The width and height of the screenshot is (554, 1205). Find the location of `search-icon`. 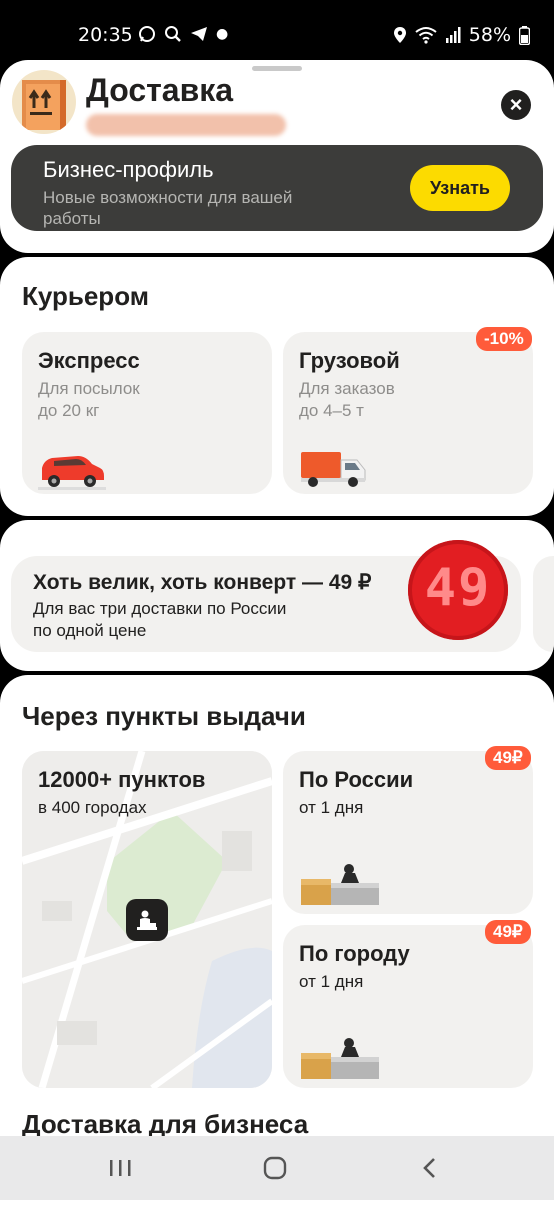

search-icon is located at coordinates (173, 34).